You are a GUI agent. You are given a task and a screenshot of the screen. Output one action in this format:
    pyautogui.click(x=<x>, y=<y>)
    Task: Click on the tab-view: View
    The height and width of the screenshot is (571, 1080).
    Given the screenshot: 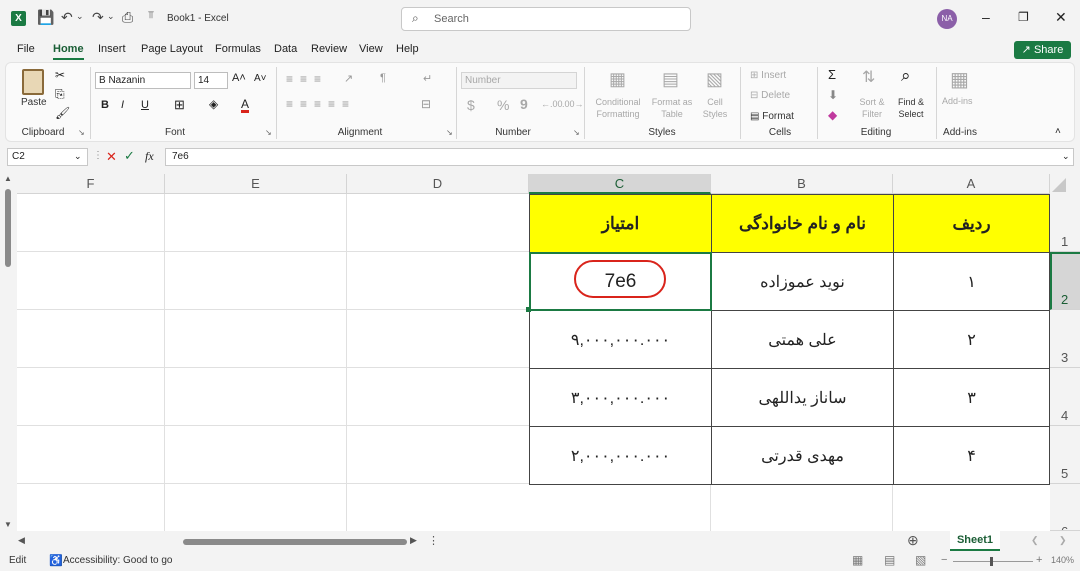 What is the action you would take?
    pyautogui.click(x=371, y=49)
    